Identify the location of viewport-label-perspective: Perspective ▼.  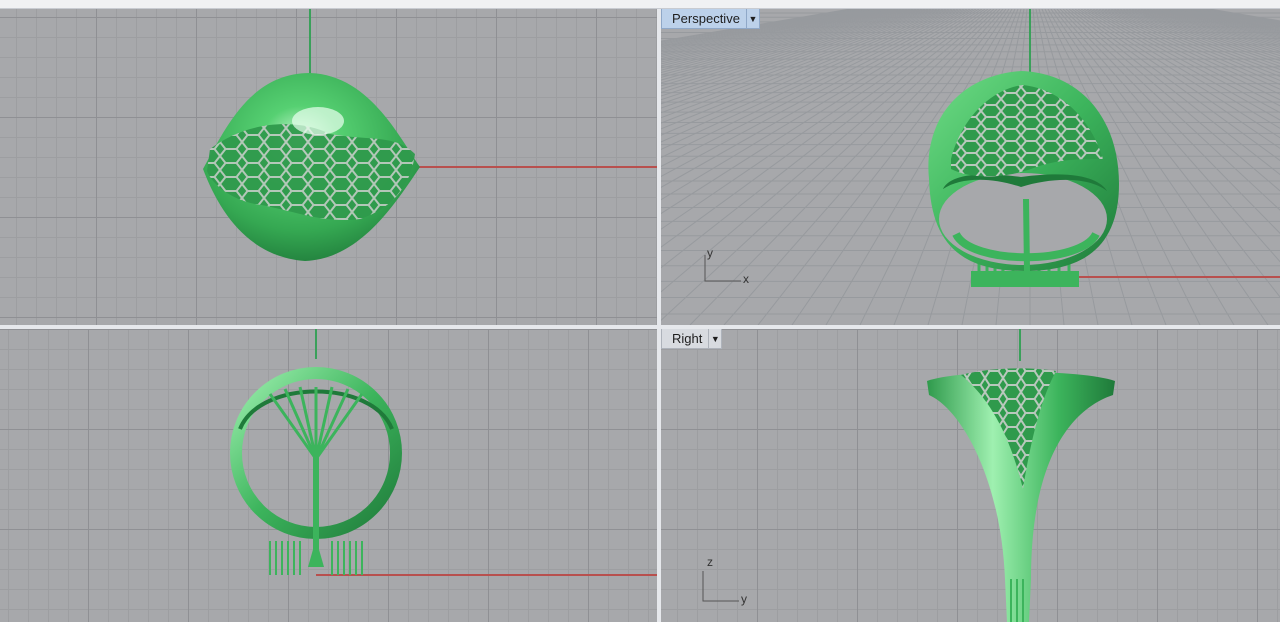
(710, 19).